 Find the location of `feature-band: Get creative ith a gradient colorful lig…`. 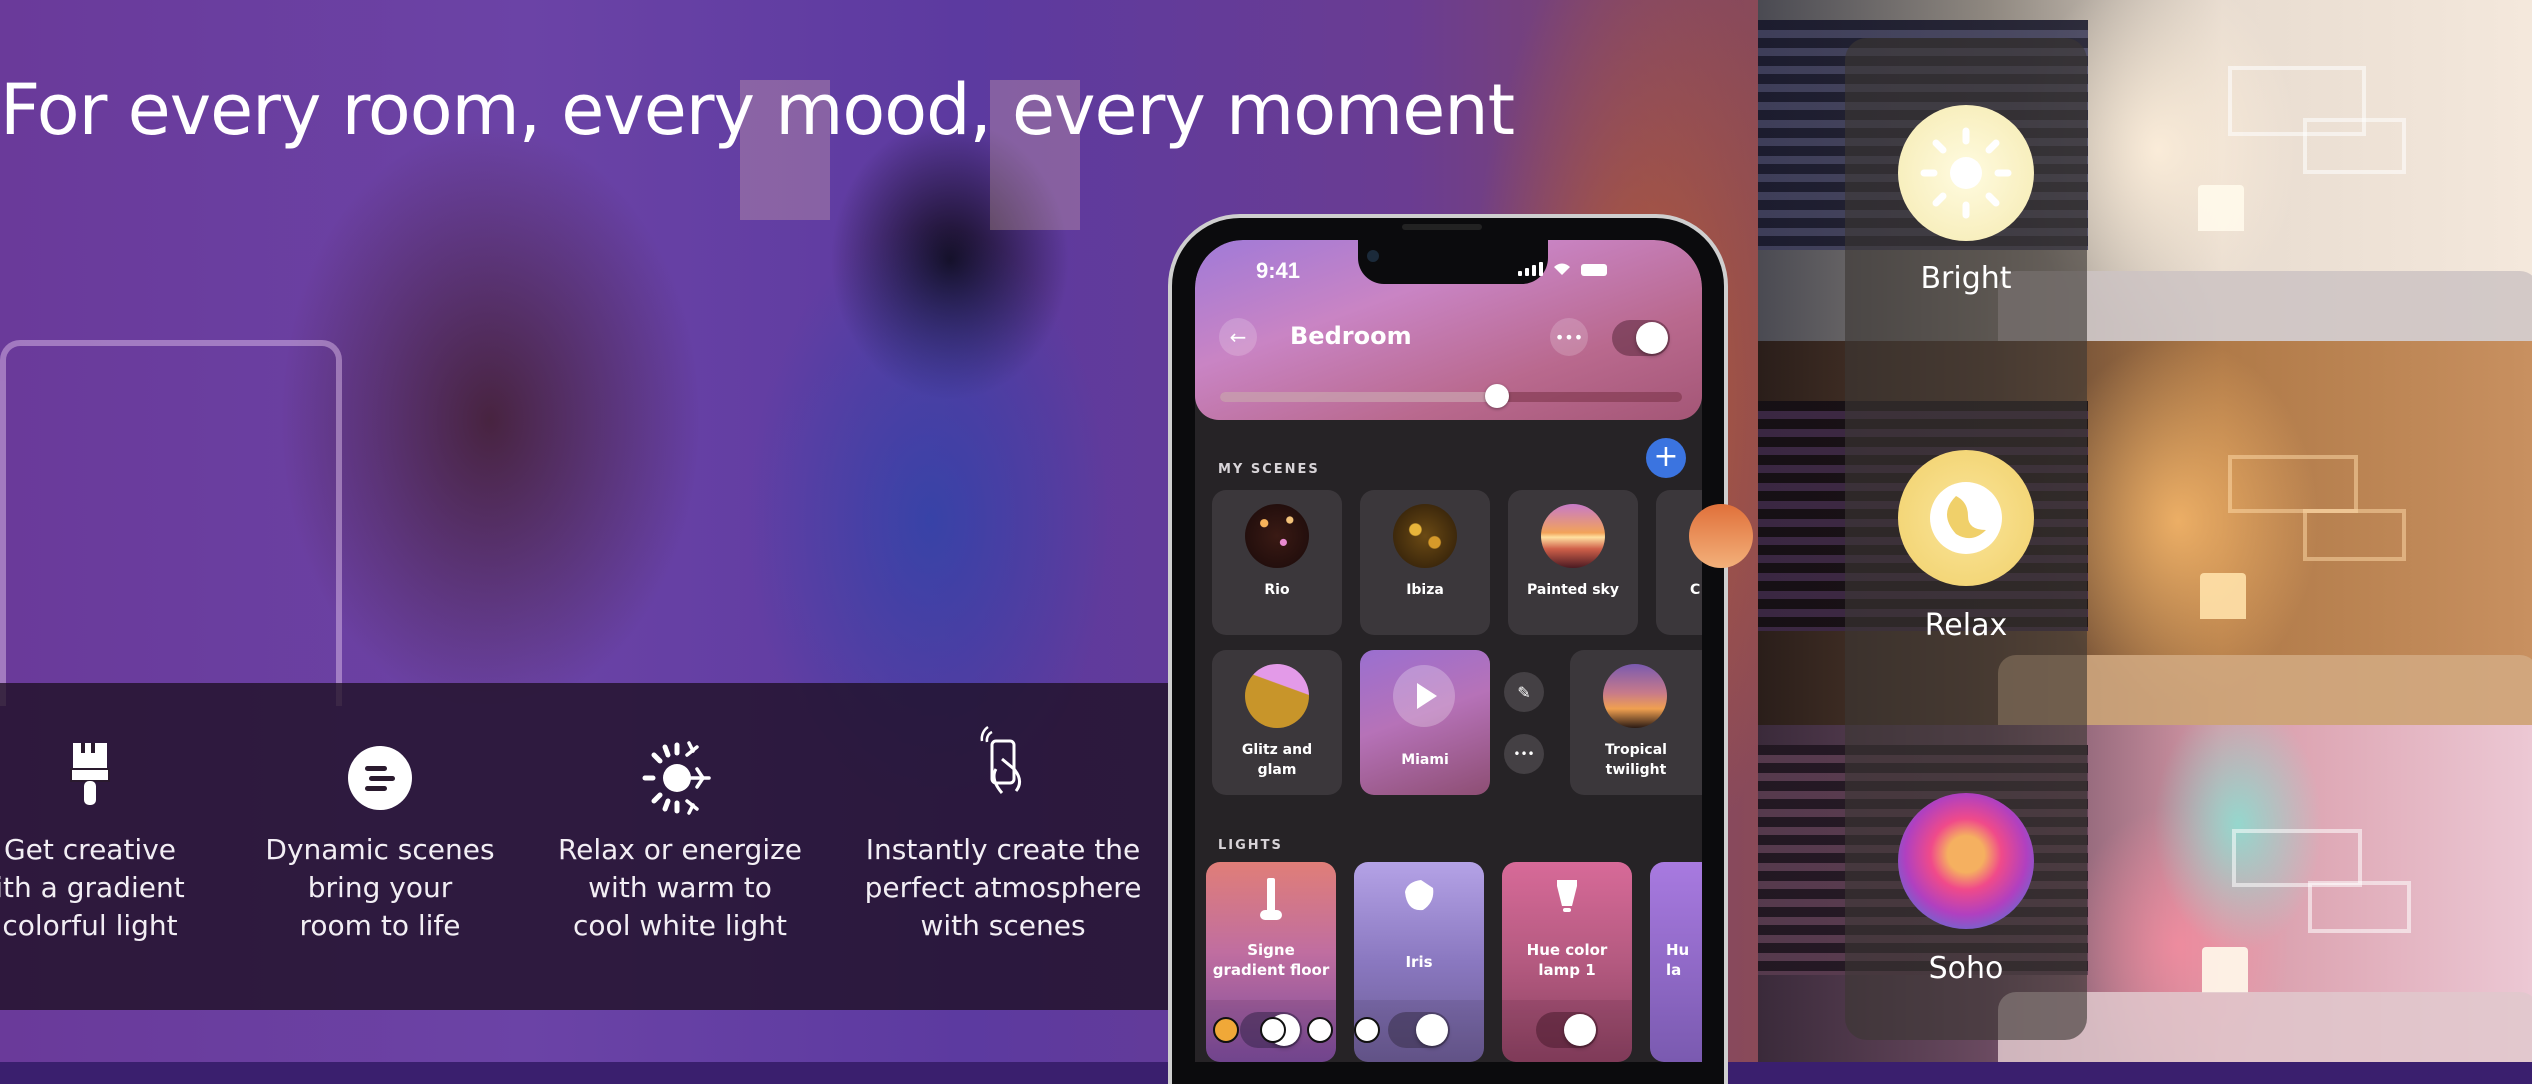

feature-band: Get creative ith a gradient colorful lig… is located at coordinates (585, 846).